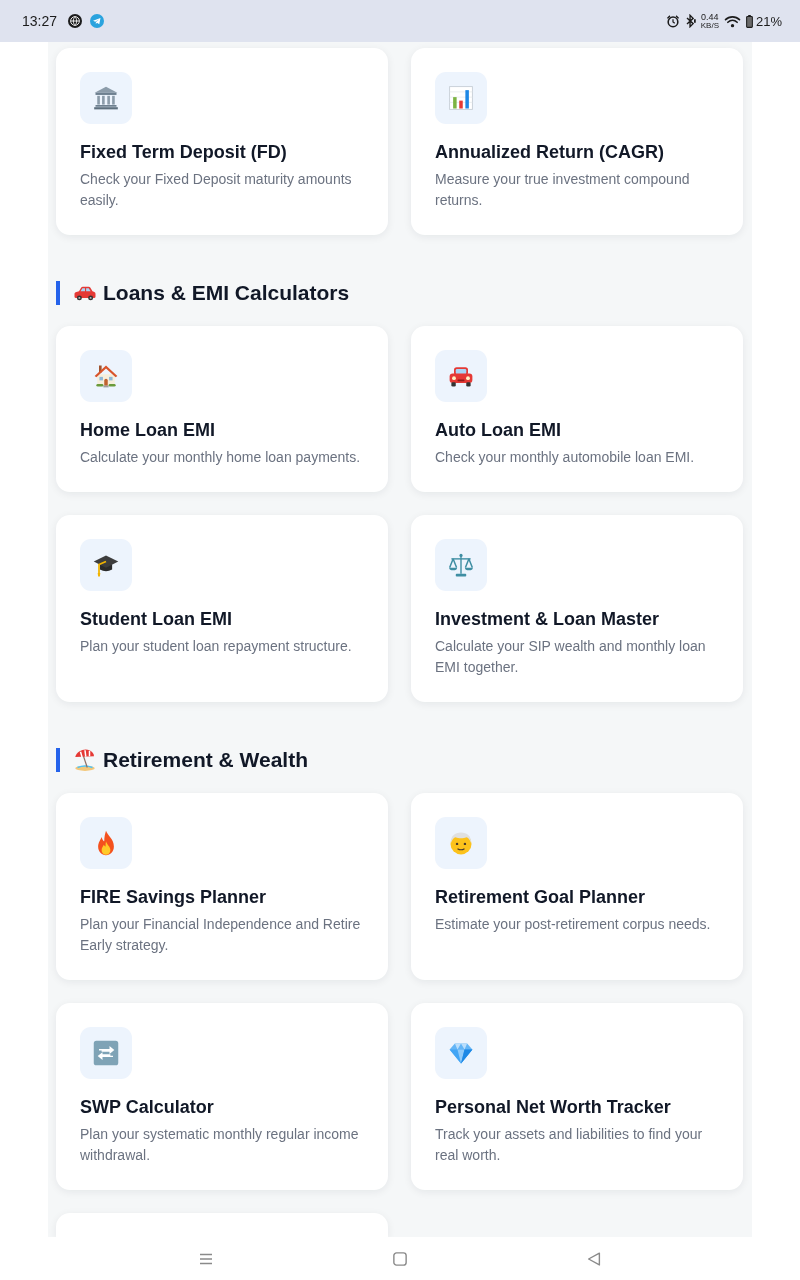  Describe the element at coordinates (749, 21) in the screenshot. I see `battery-icon` at that location.